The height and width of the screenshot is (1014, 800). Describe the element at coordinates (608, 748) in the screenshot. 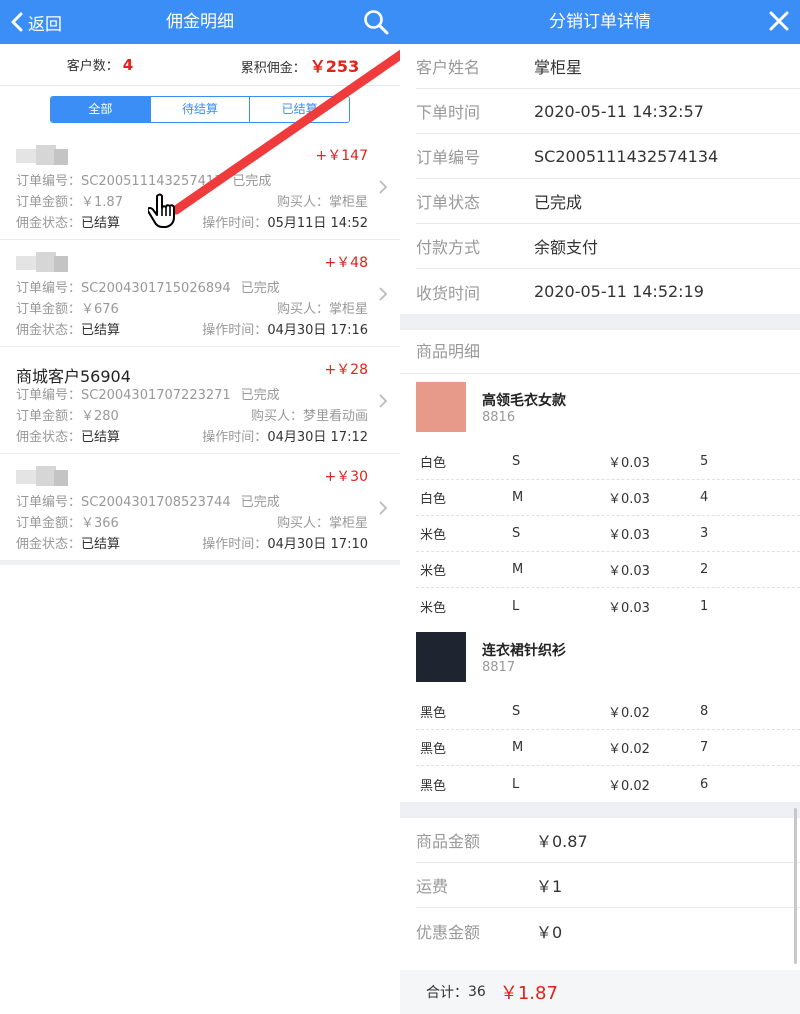

I see `sku-row: 黑色 M ￥0.02 7` at that location.